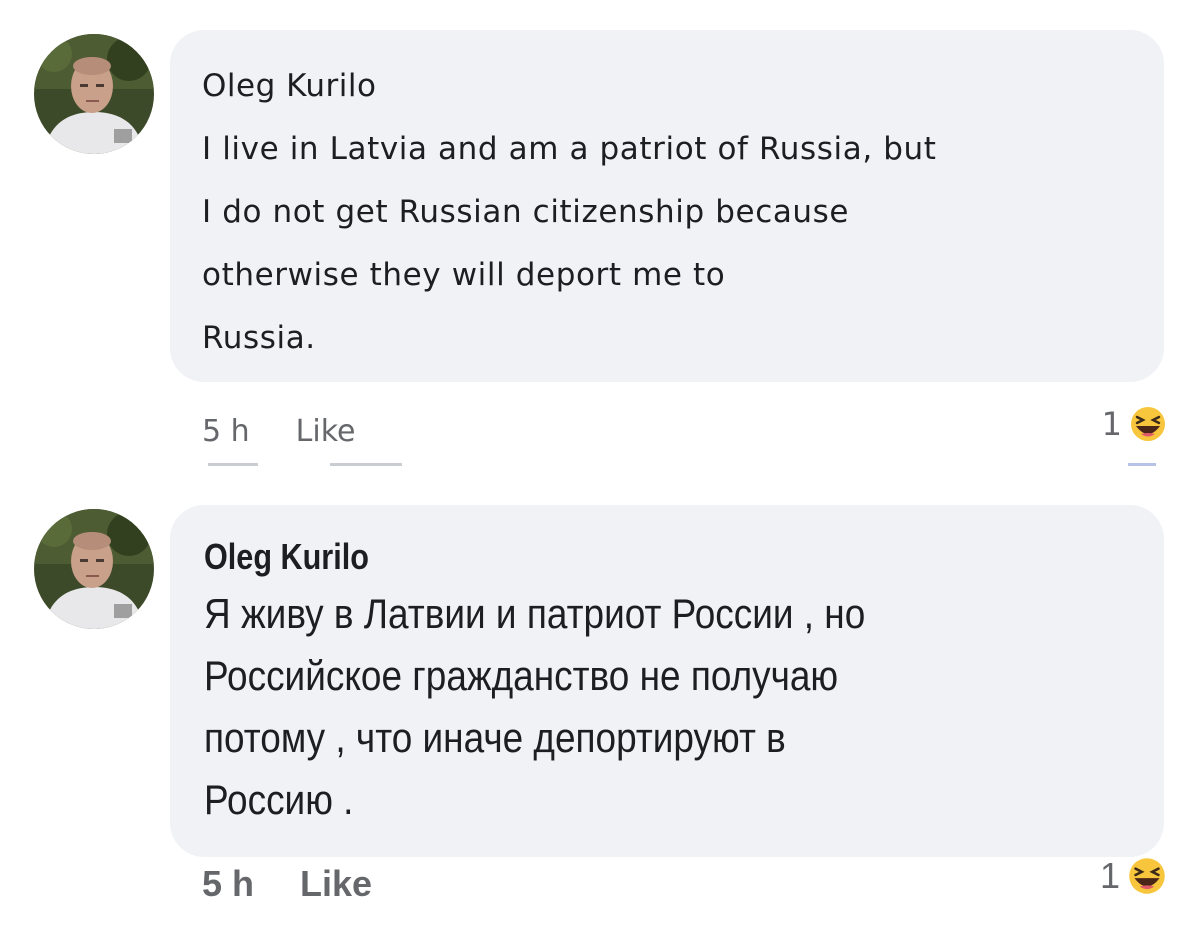 This screenshot has height=936, width=1200. What do you see at coordinates (259, 338) in the screenshot?
I see `comment-text-line: Russia.` at bounding box center [259, 338].